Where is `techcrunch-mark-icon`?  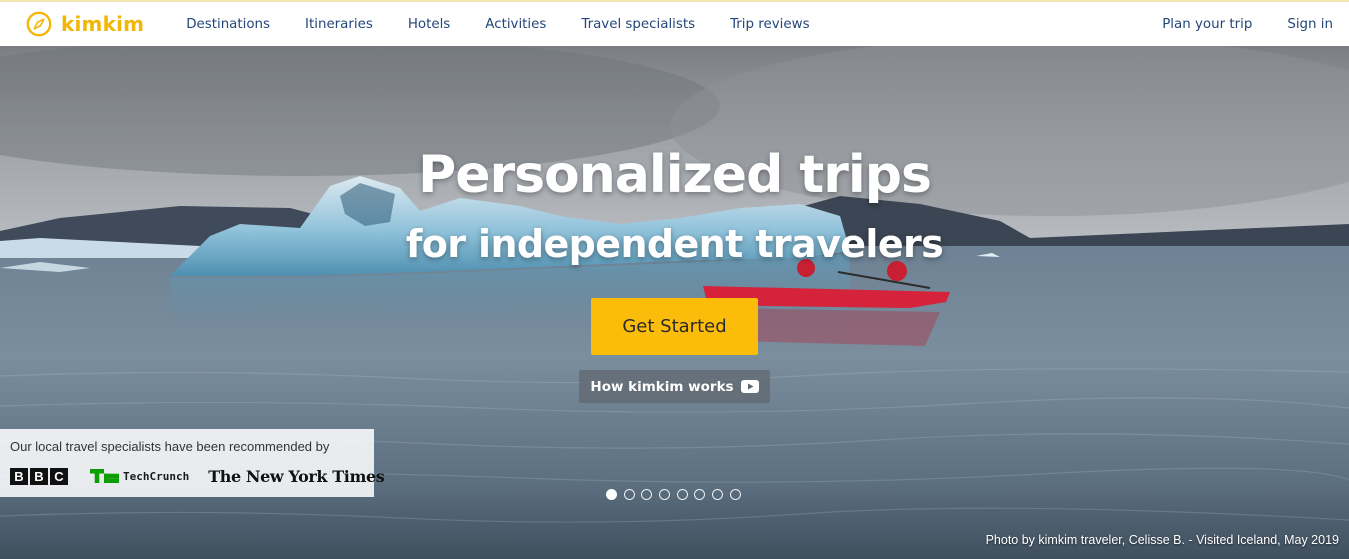 techcrunch-mark-icon is located at coordinates (104, 476).